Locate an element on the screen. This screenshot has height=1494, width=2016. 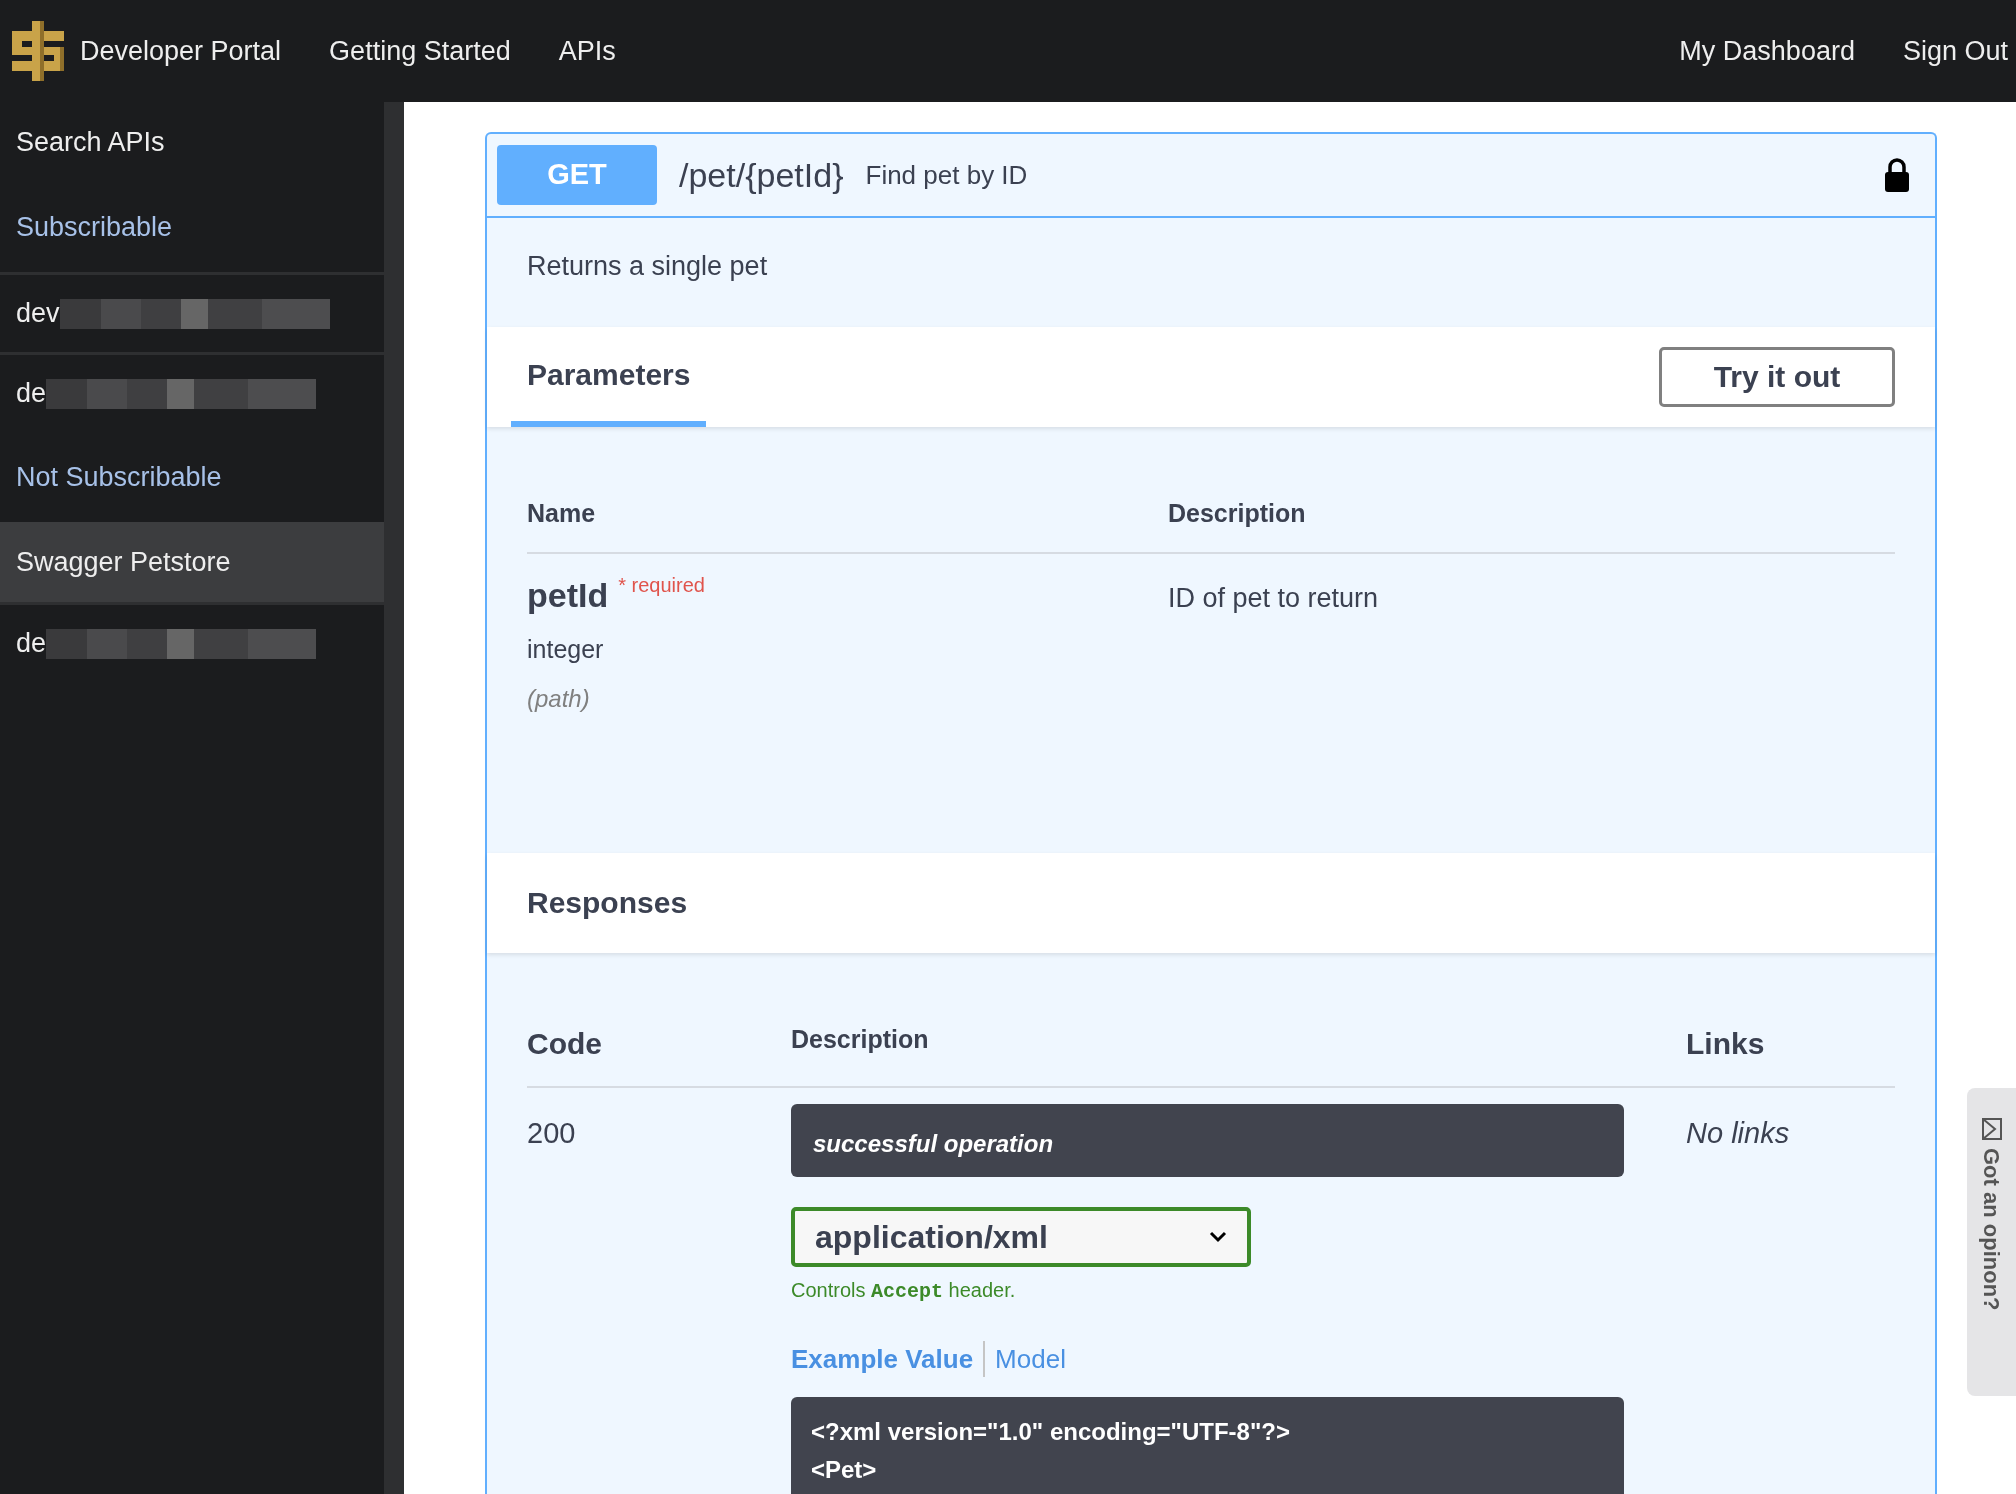
brand-name: Developer Portal is located at coordinates (181, 51).